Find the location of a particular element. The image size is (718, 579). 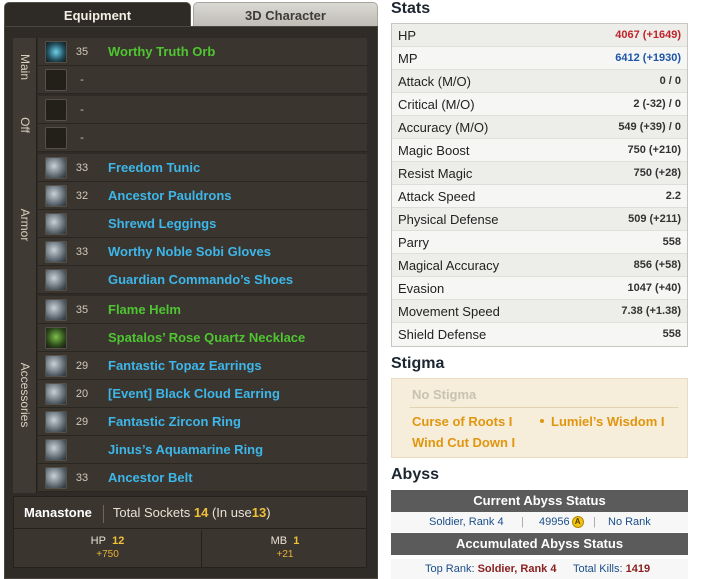

stat-value: 558 is located at coordinates (671, 334).